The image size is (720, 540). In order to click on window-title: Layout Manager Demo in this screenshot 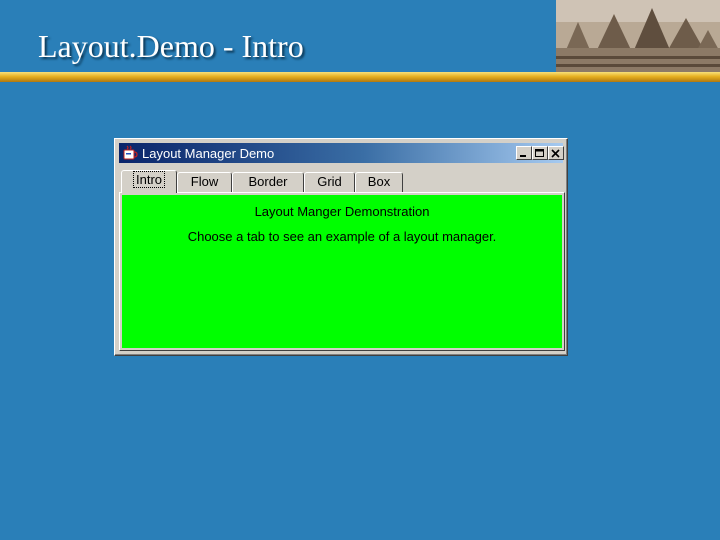, I will do `click(208, 153)`.